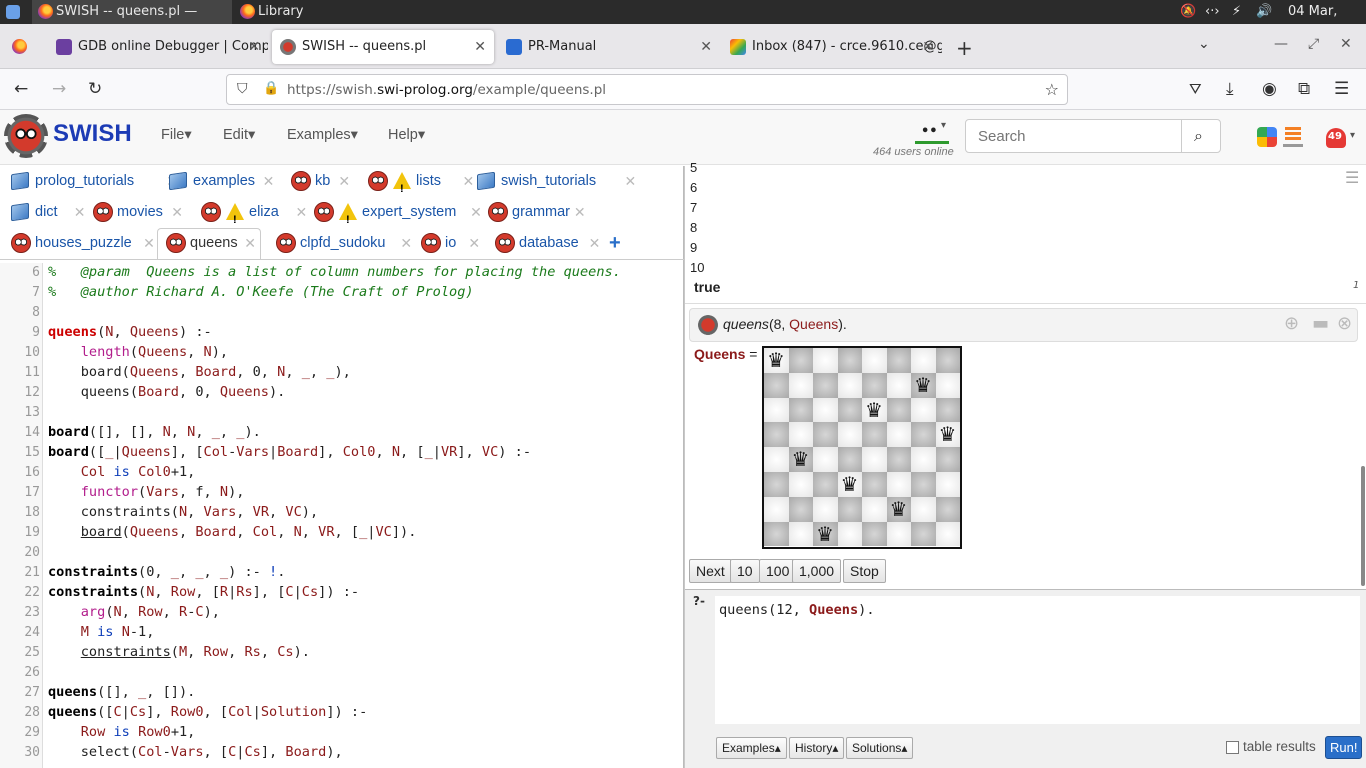  What do you see at coordinates (1073, 136) in the screenshot?
I see `search-input` at bounding box center [1073, 136].